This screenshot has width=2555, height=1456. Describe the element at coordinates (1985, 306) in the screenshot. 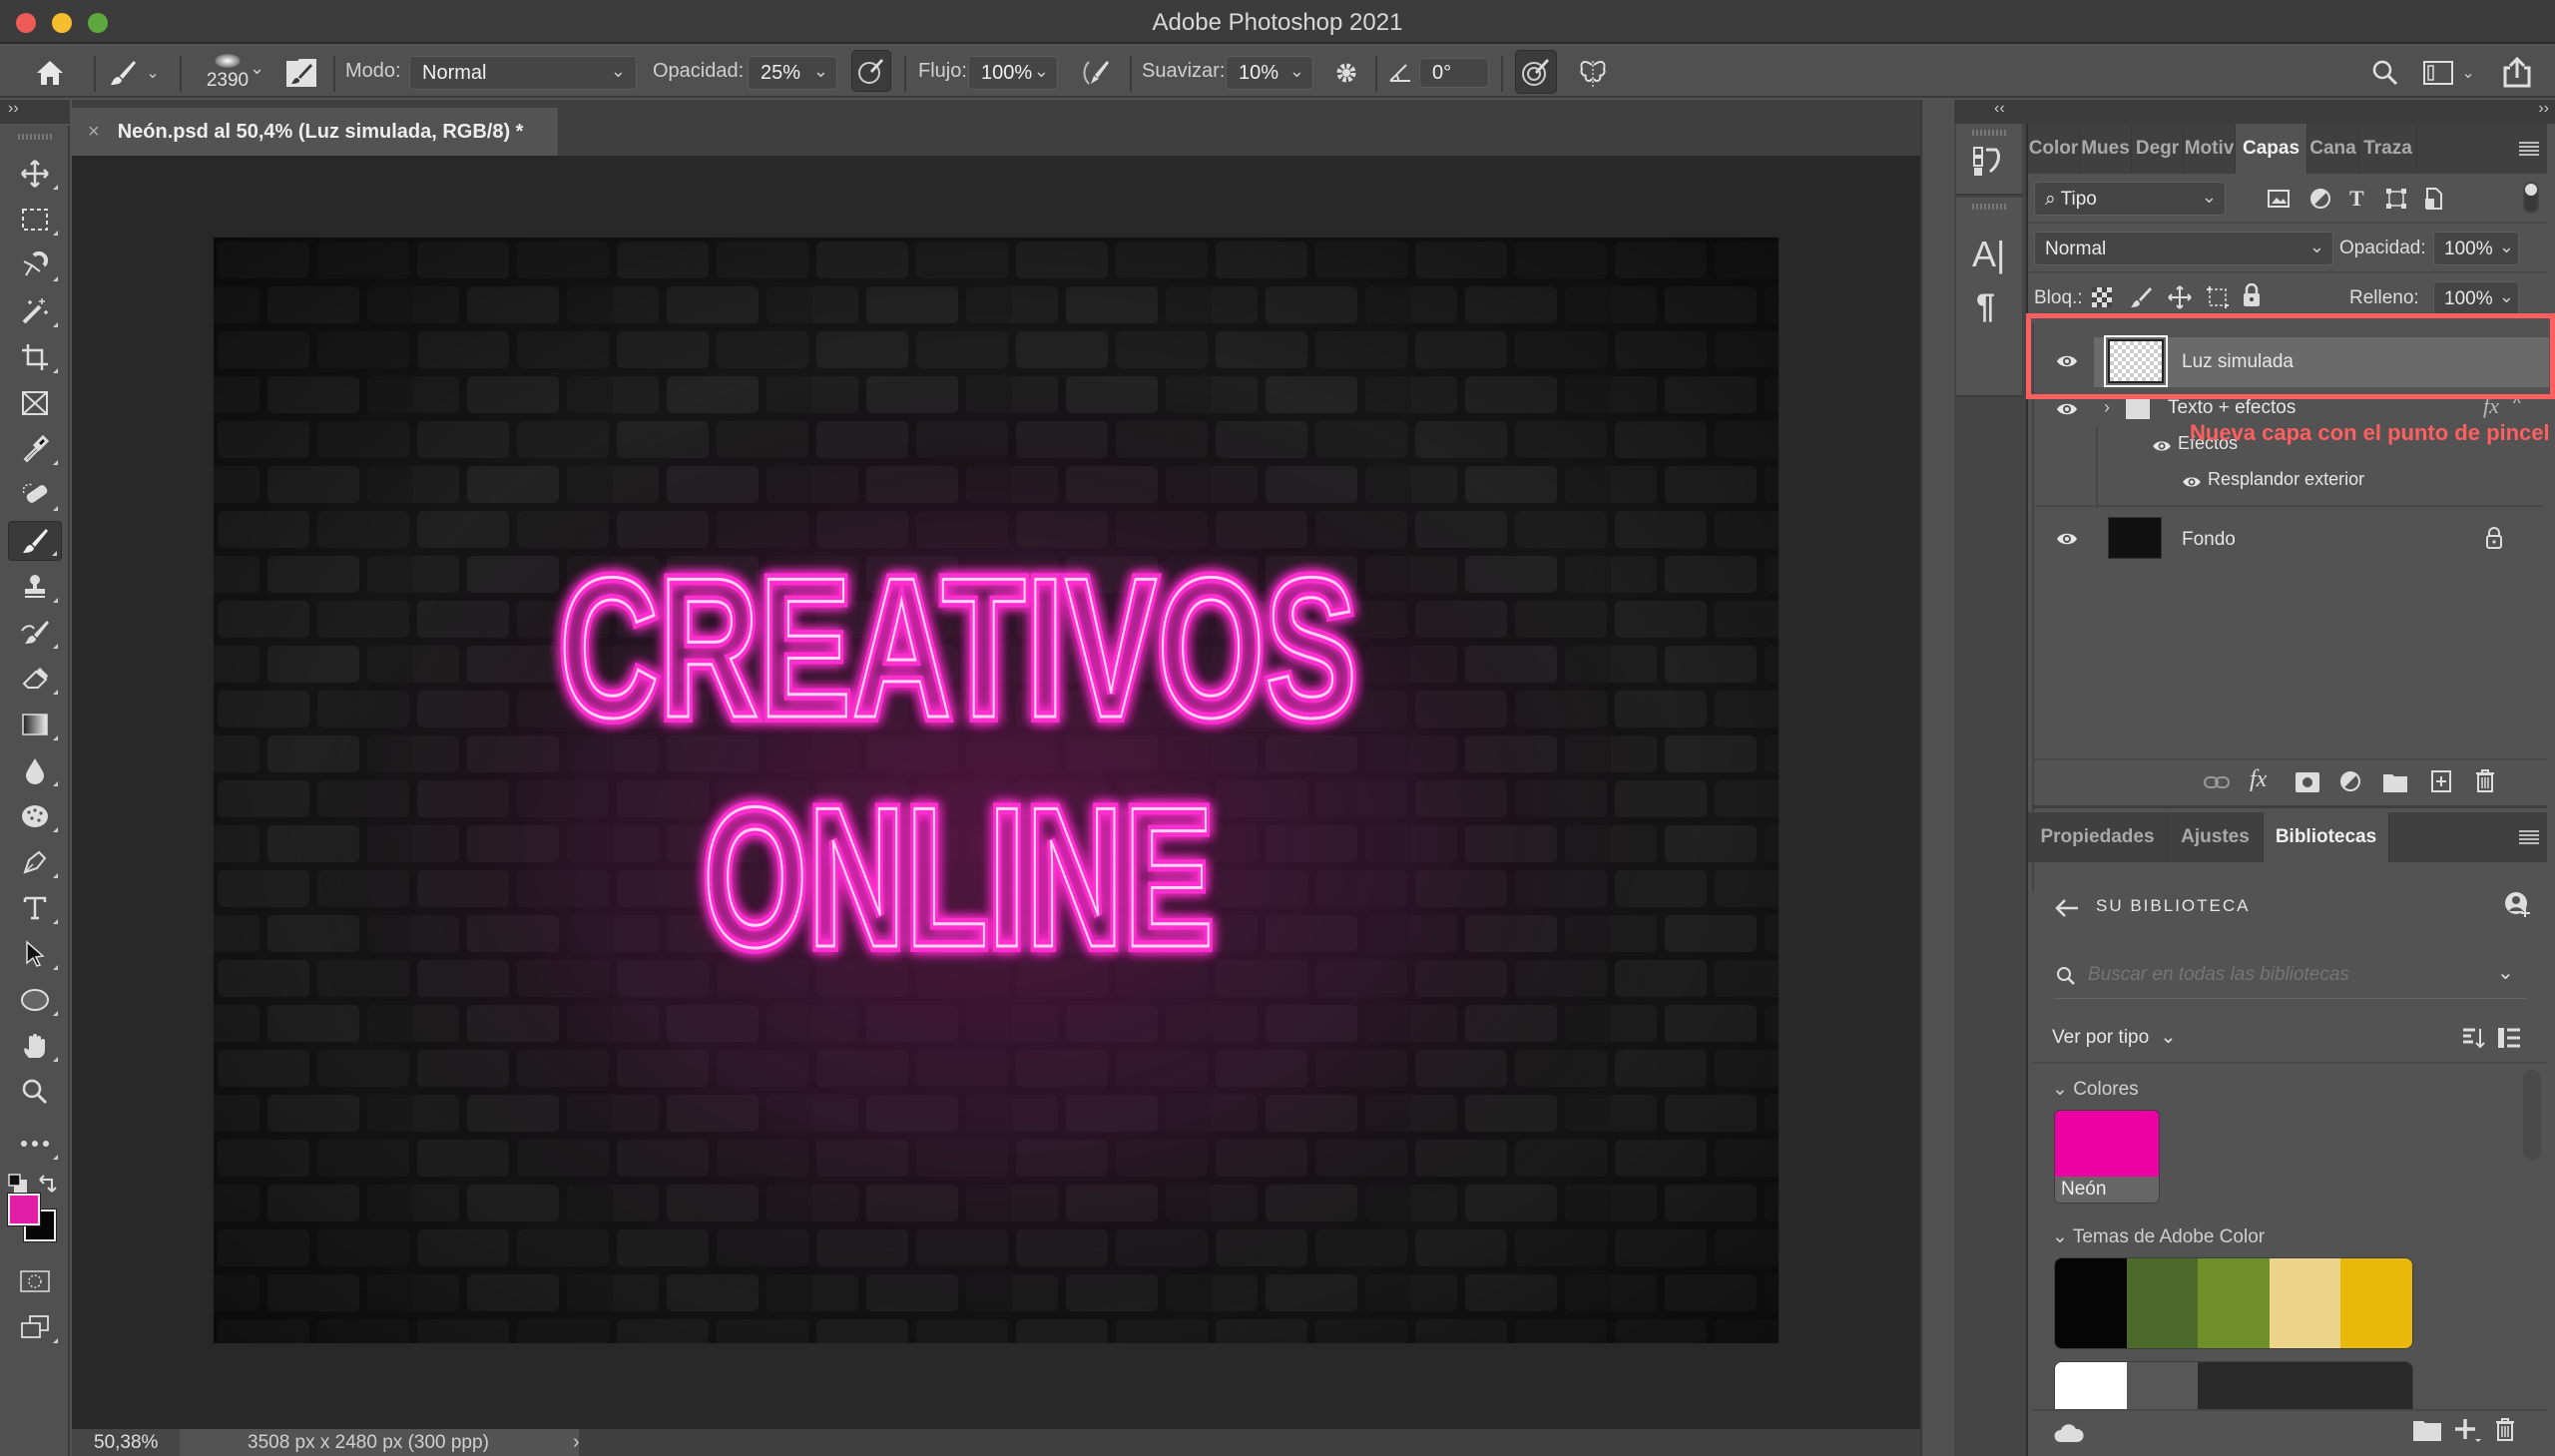

I see `paragraph-panel-button: ¶` at that location.